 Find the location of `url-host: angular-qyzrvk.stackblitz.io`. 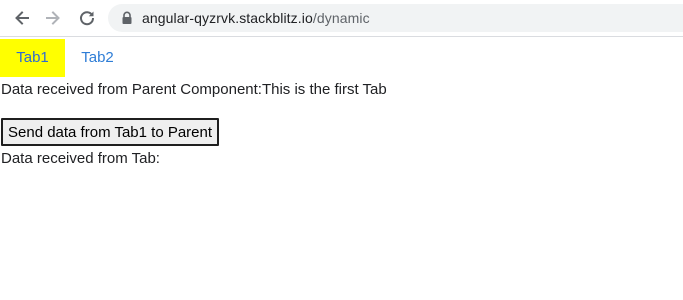

url-host: angular-qyzrvk.stackblitz.io is located at coordinates (227, 18).